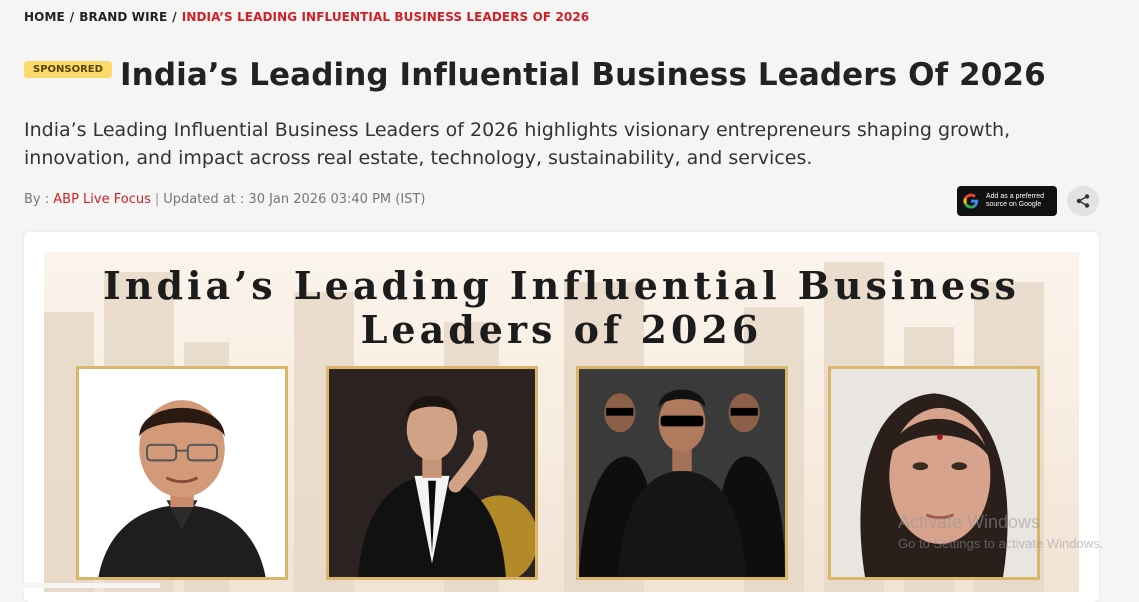  What do you see at coordinates (123, 17) in the screenshot?
I see `breadcrumb-brand-wire: BRAND WIRE` at bounding box center [123, 17].